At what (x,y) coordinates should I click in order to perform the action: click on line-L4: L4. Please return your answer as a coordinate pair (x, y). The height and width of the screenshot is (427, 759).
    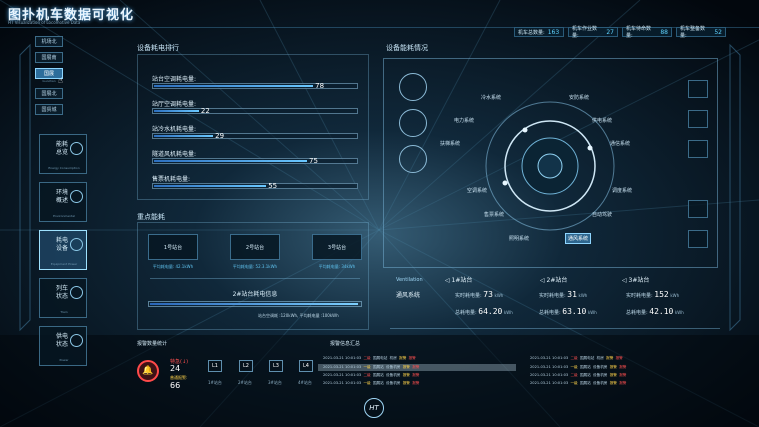
    Looking at the image, I should click on (306, 366).